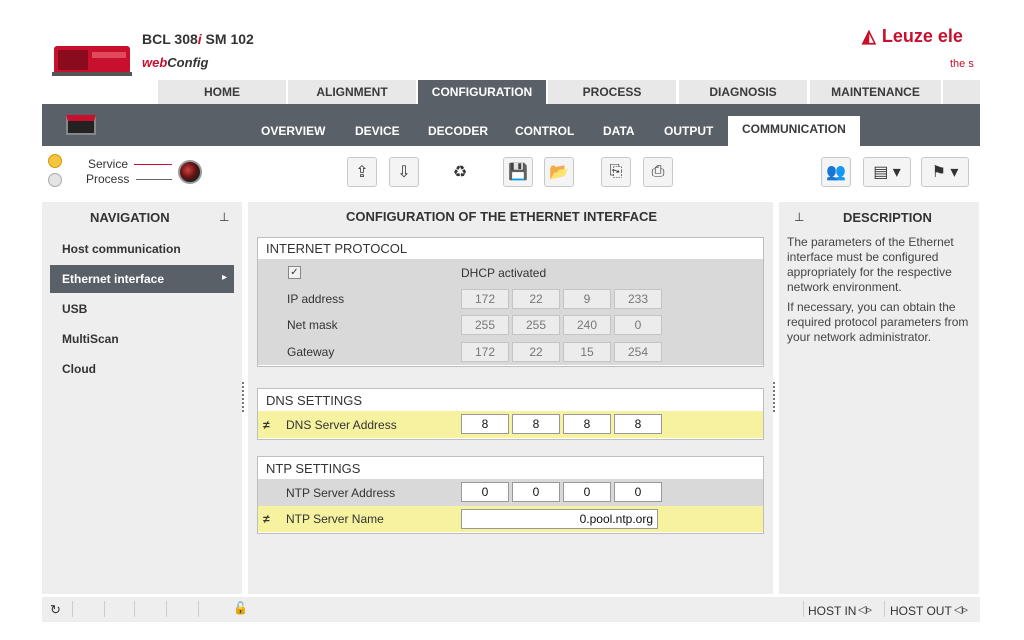 This screenshot has height=640, width=1024. What do you see at coordinates (74, 309) in the screenshot?
I see `nav-item-usb: USB` at bounding box center [74, 309].